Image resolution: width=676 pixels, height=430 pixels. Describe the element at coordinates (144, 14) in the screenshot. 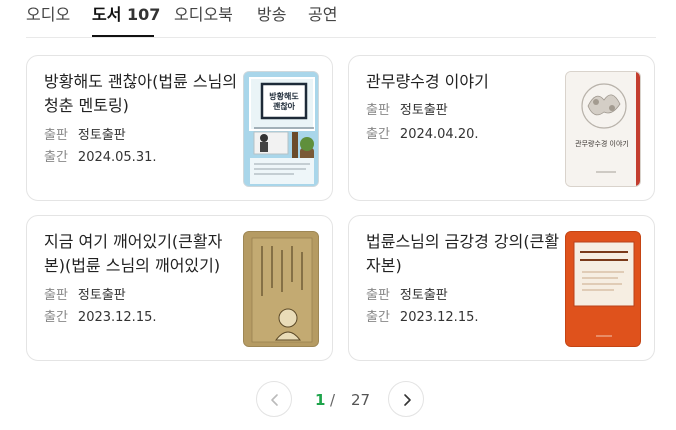

I see `tab-books-count: 107` at that location.